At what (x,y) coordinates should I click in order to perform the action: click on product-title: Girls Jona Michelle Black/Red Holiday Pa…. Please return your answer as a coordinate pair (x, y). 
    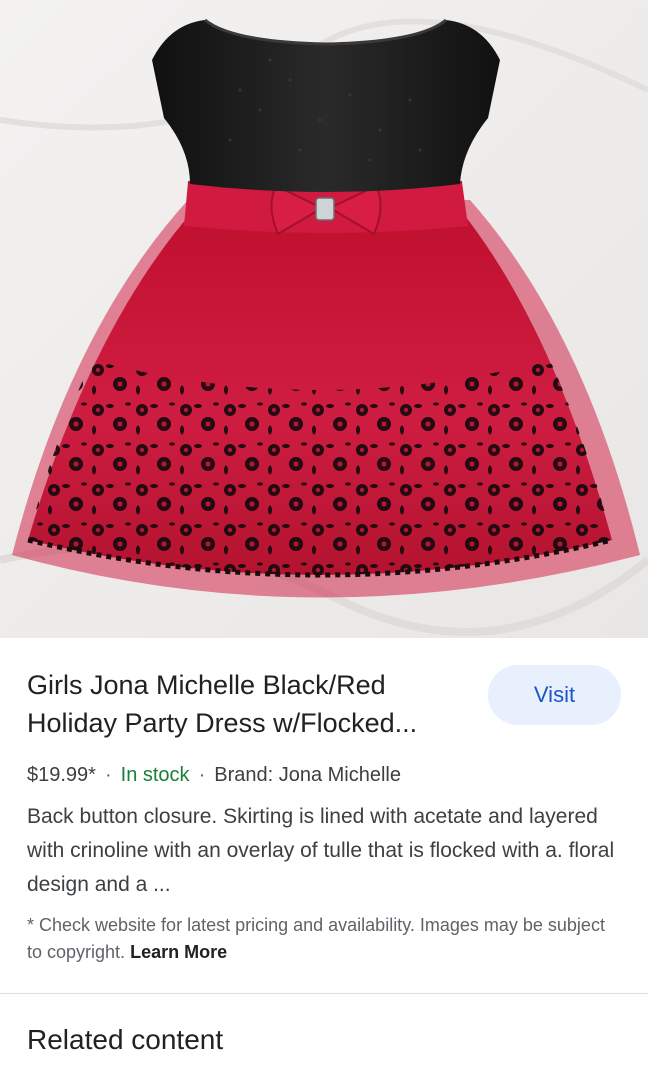
    Looking at the image, I should click on (252, 704).